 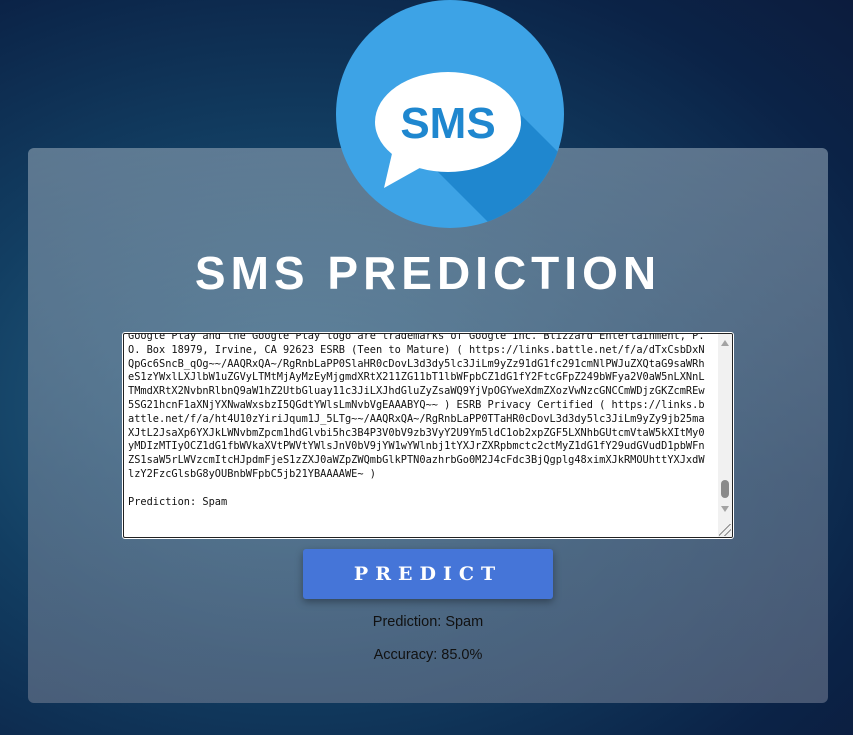 What do you see at coordinates (447, 123) in the screenshot?
I see `logo-text: SMS` at bounding box center [447, 123].